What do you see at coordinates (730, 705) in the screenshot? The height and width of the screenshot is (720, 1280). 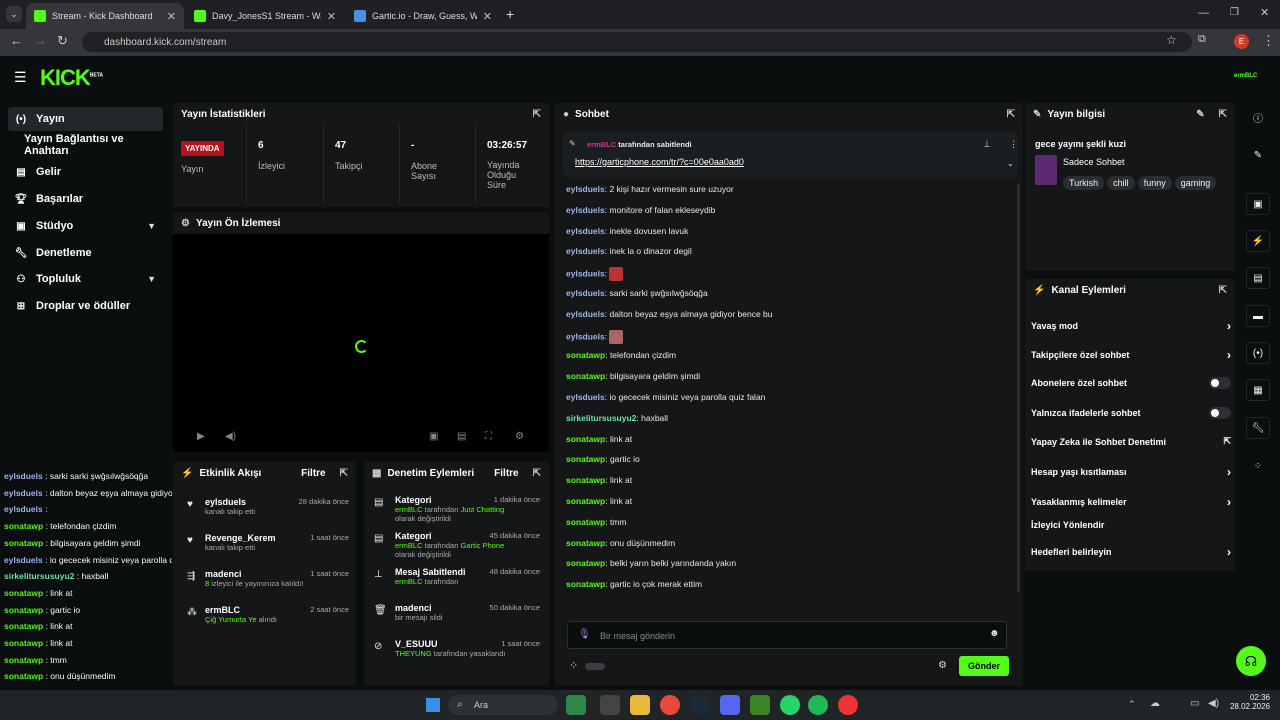 I see `discord-icon` at bounding box center [730, 705].